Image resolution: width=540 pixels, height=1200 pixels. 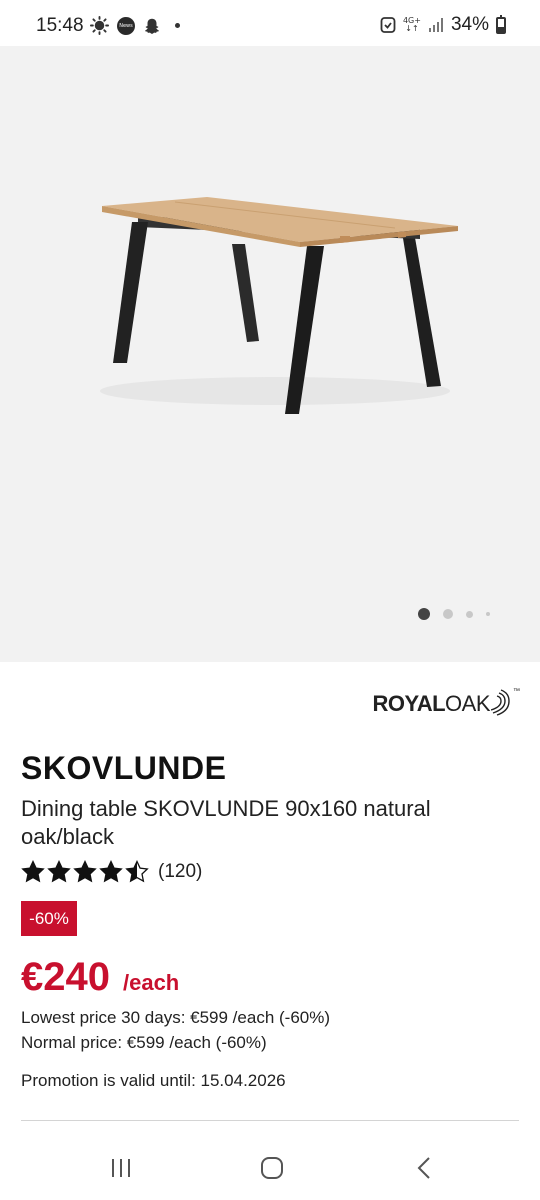 I want to click on home-icon, so click(x=272, y=1168).